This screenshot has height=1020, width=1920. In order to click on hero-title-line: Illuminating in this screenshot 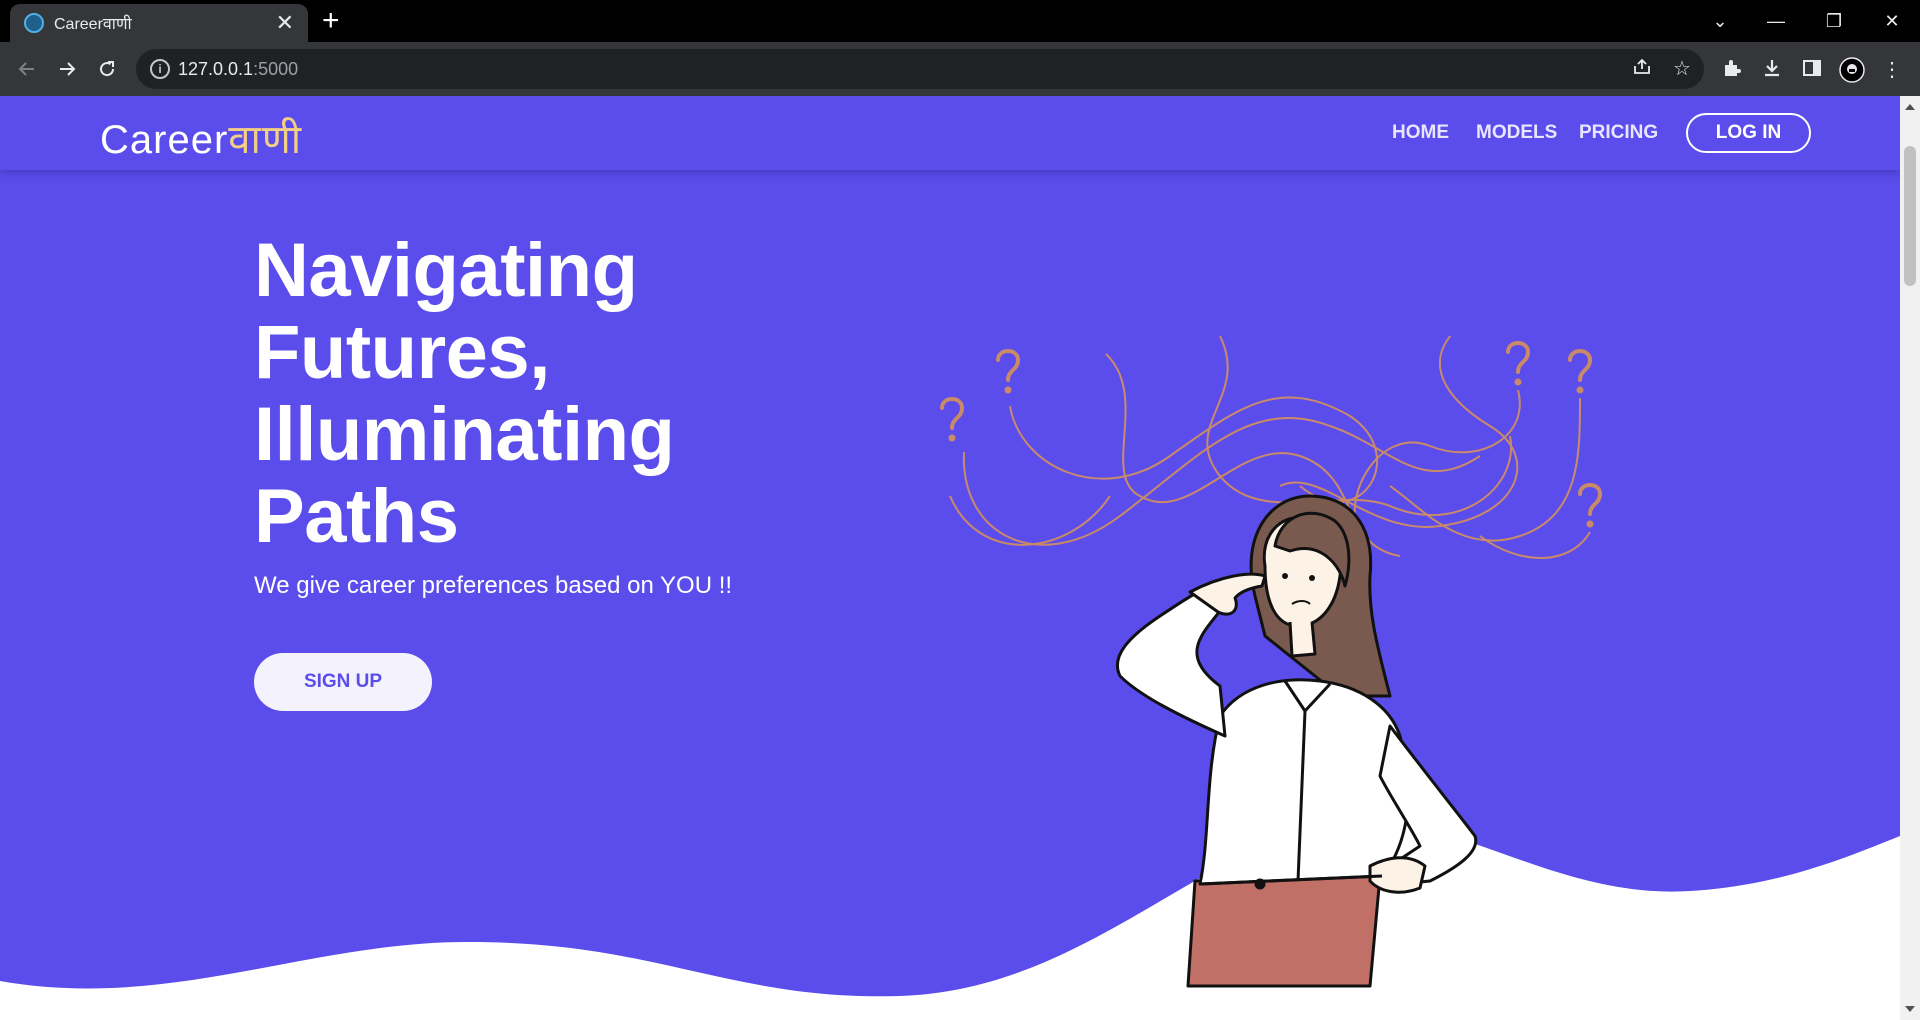, I will do `click(464, 434)`.